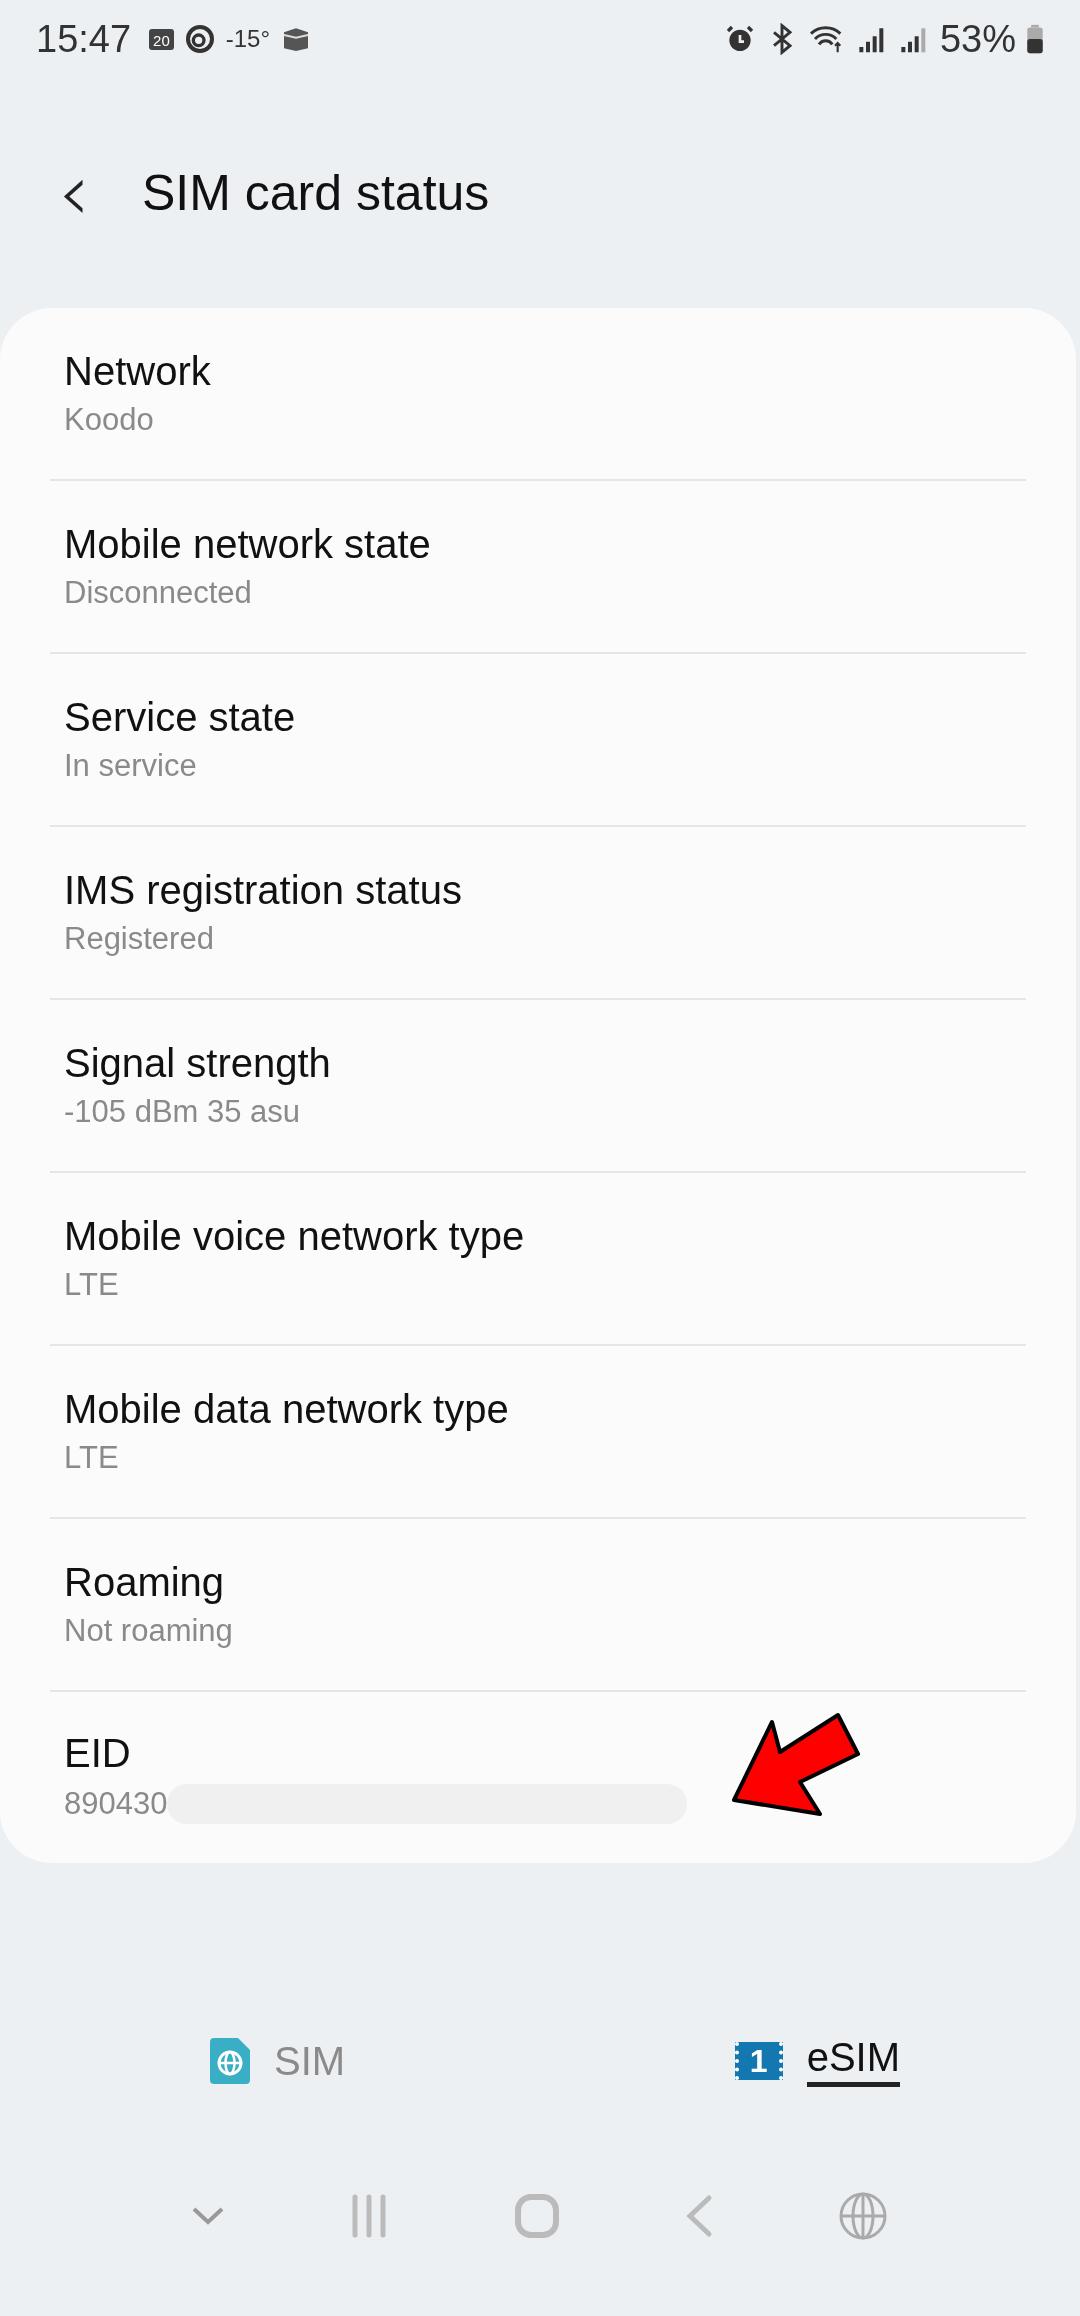  What do you see at coordinates (148, 1631) in the screenshot?
I see `item-value: Not roaming` at bounding box center [148, 1631].